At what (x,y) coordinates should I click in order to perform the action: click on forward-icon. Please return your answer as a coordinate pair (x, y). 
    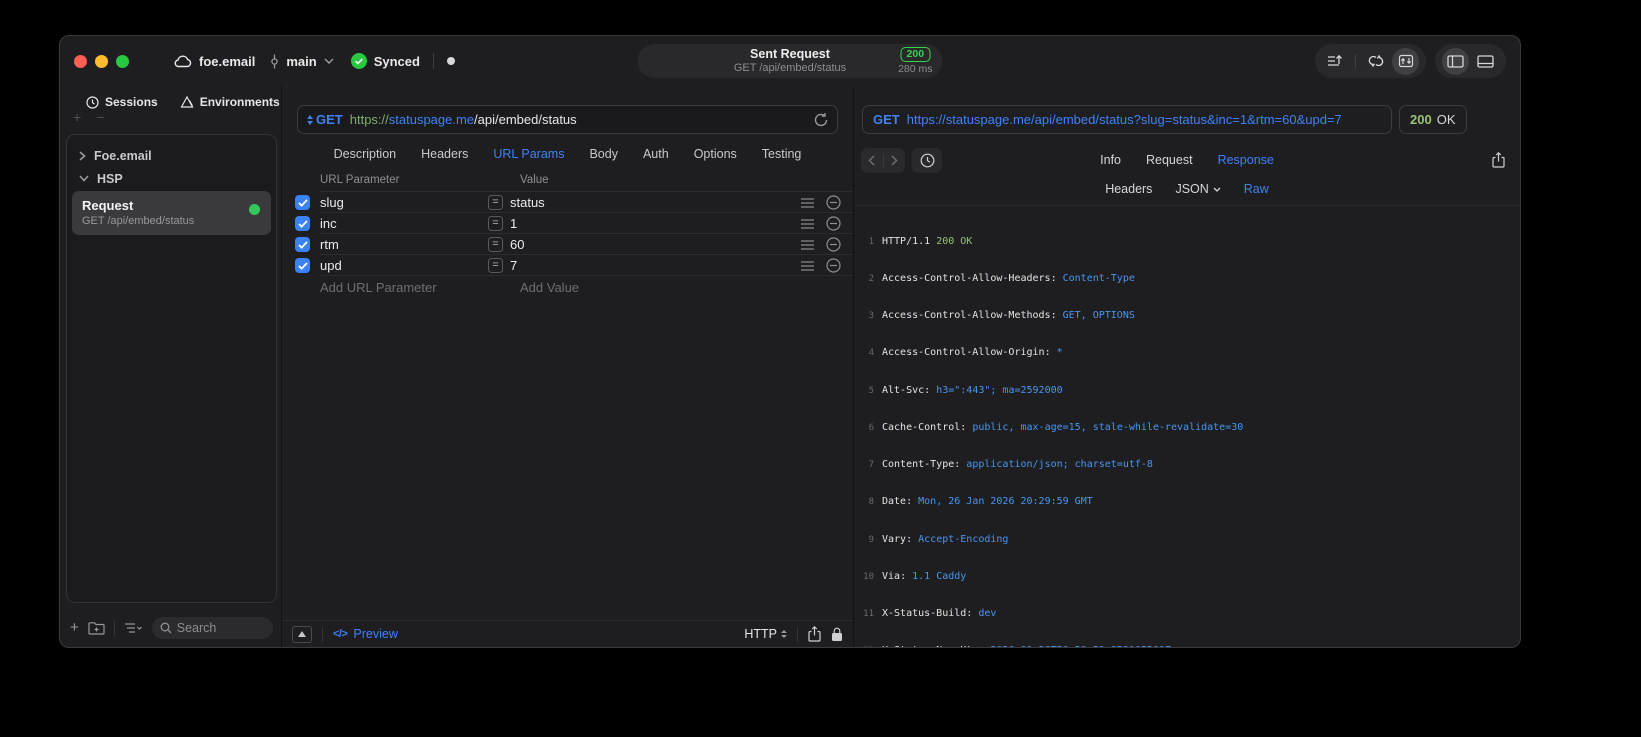
    Looking at the image, I should click on (894, 160).